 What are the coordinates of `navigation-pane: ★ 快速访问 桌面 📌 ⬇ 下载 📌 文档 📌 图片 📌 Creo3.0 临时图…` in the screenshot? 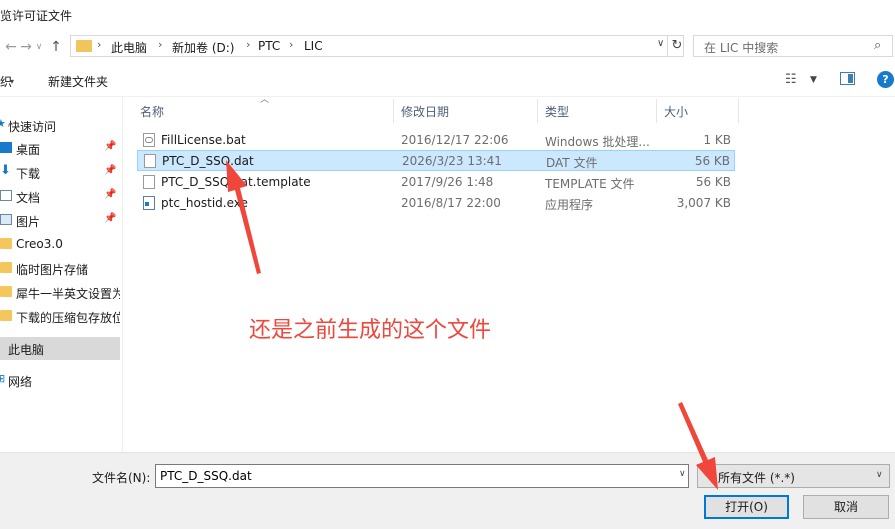 It's located at (61, 274).